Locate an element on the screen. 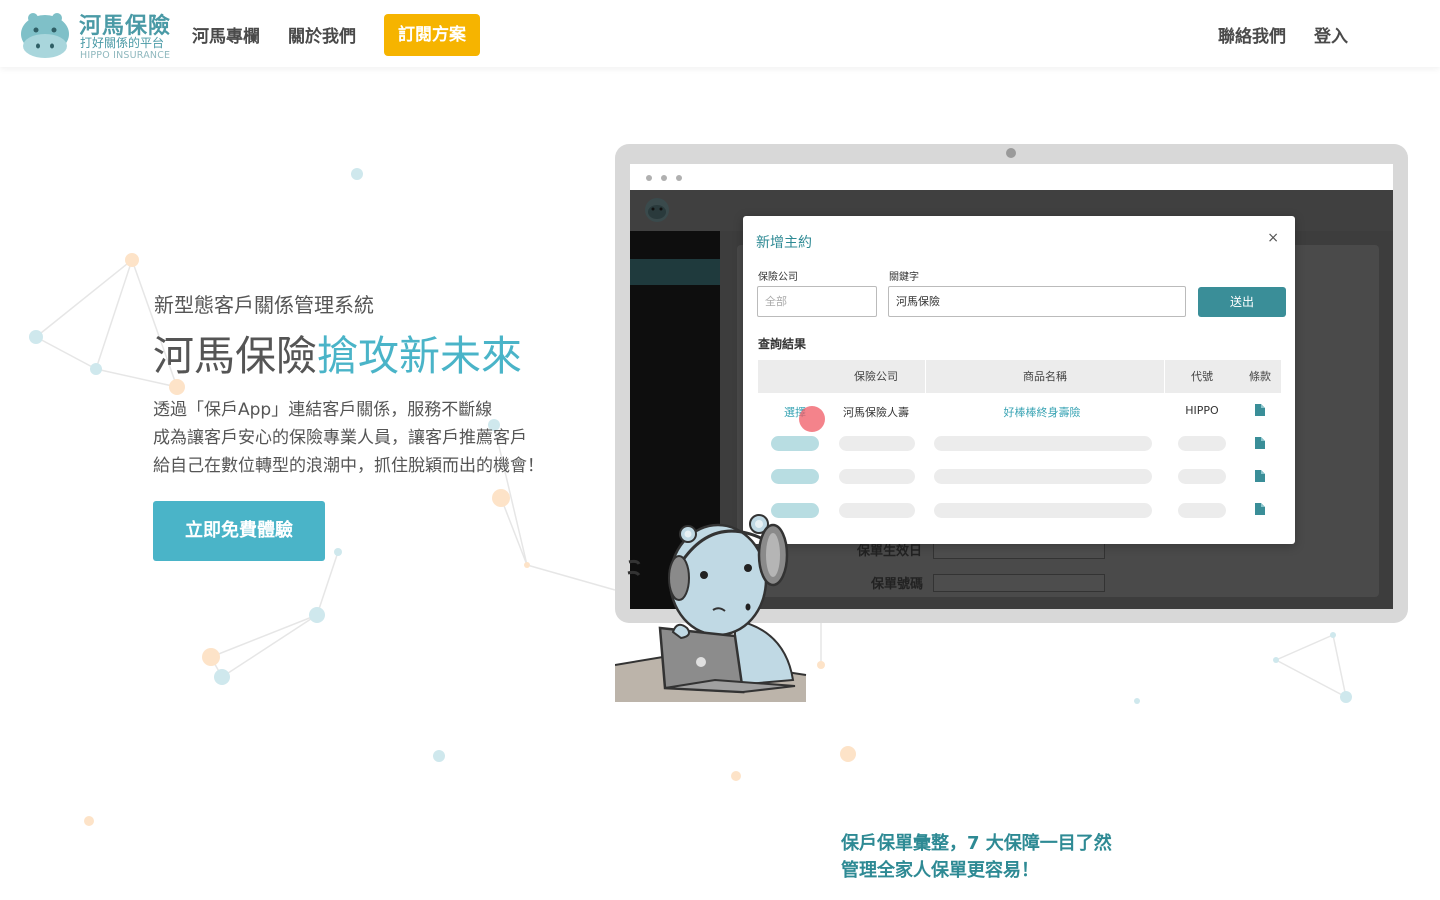 The image size is (1440, 900). feature-highlight-text: 保戶保單彙整，7 大保障一目了然 管理全家人保單更容易！ is located at coordinates (976, 857).